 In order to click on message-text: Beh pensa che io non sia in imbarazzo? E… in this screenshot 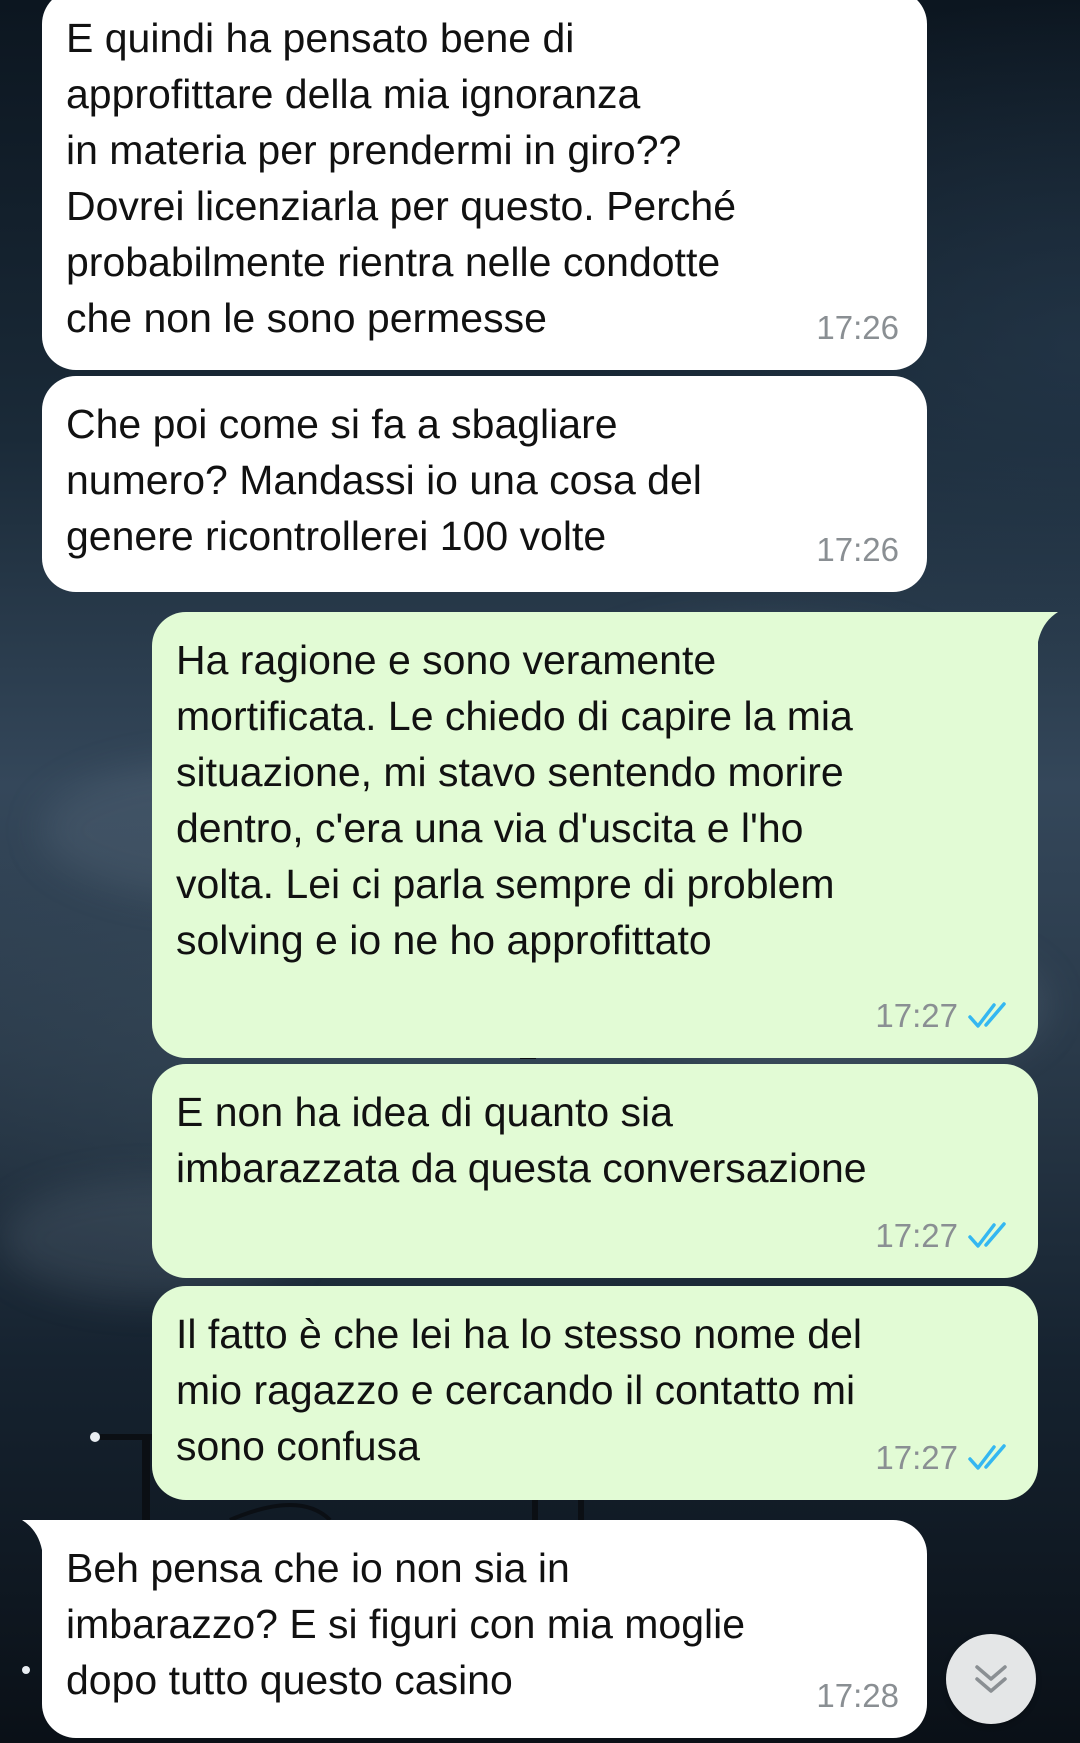, I will do `click(406, 1624)`.